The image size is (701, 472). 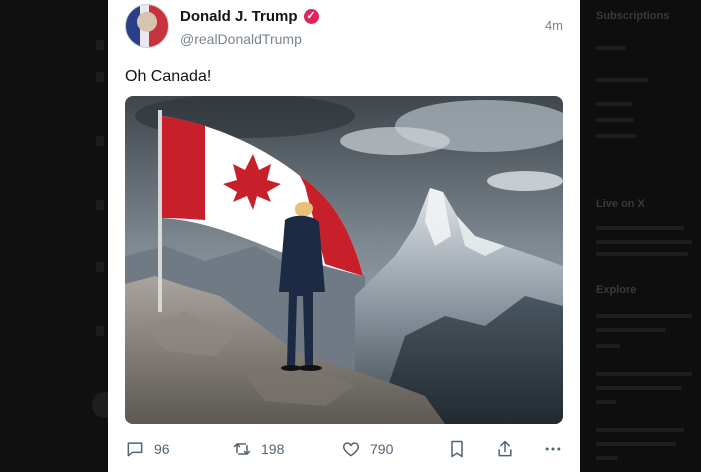 What do you see at coordinates (633, 16) in the screenshot?
I see `sidebar-heading: Subscriptions` at bounding box center [633, 16].